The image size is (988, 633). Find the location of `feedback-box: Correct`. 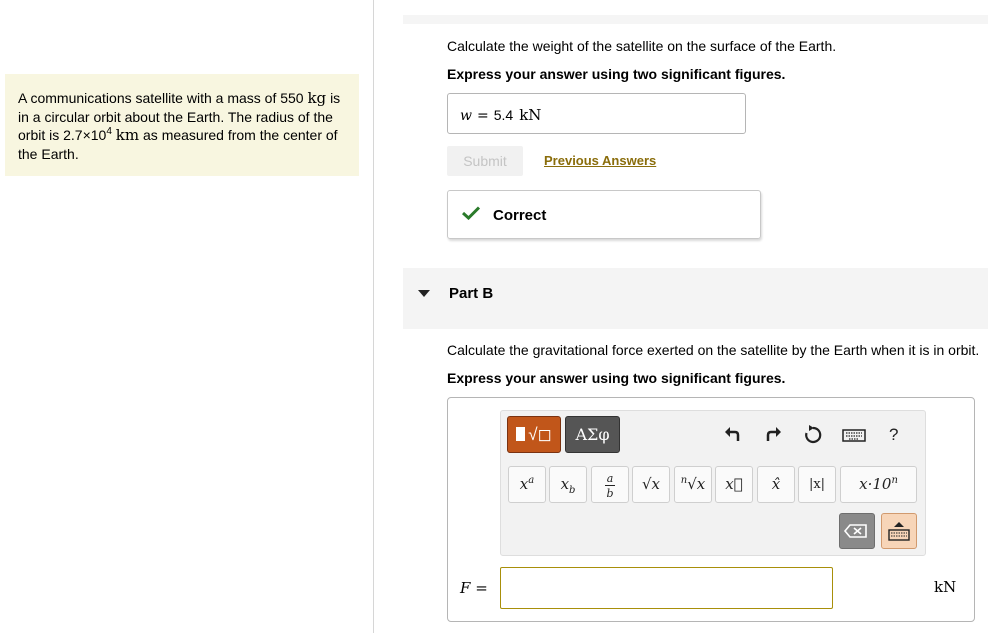

feedback-box: Correct is located at coordinates (604, 214).